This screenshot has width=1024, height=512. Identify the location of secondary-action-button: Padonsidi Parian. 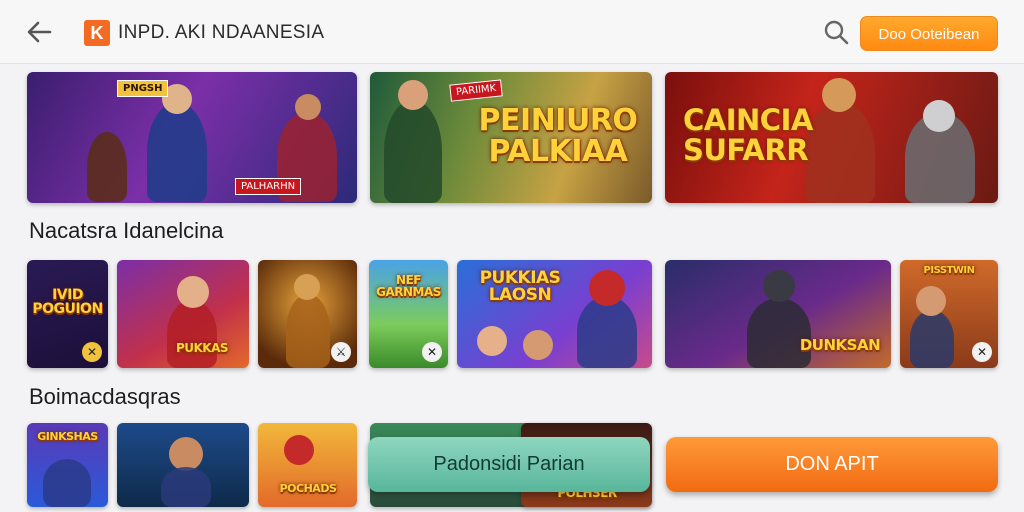
(509, 464).